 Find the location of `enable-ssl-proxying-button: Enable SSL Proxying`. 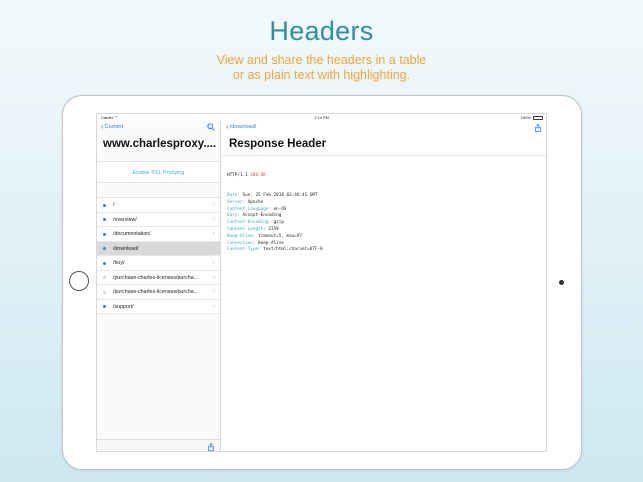

enable-ssl-proxying-button: Enable SSL Proxying is located at coordinates (158, 172).